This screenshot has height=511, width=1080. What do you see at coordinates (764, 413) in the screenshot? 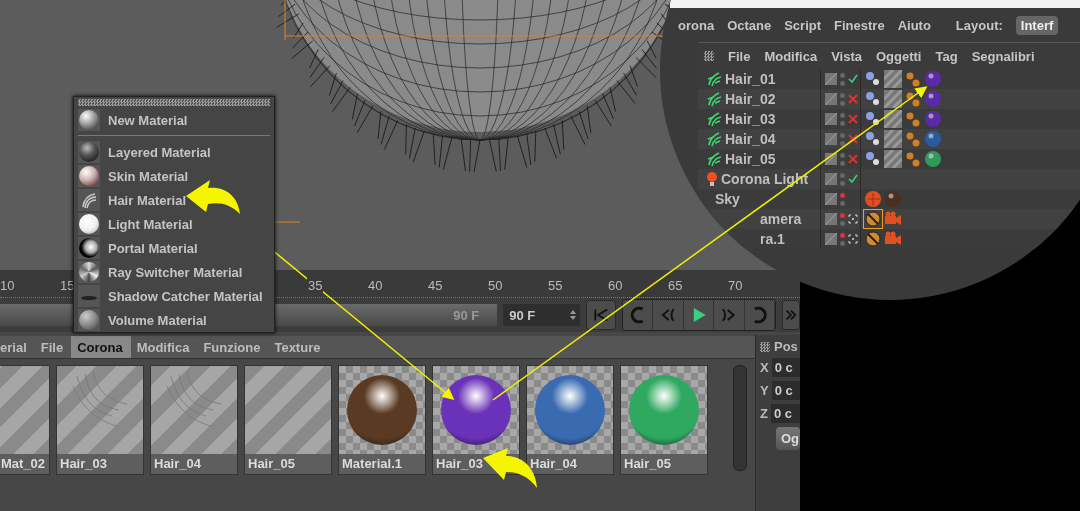
I see `axis-label: Z` at bounding box center [764, 413].